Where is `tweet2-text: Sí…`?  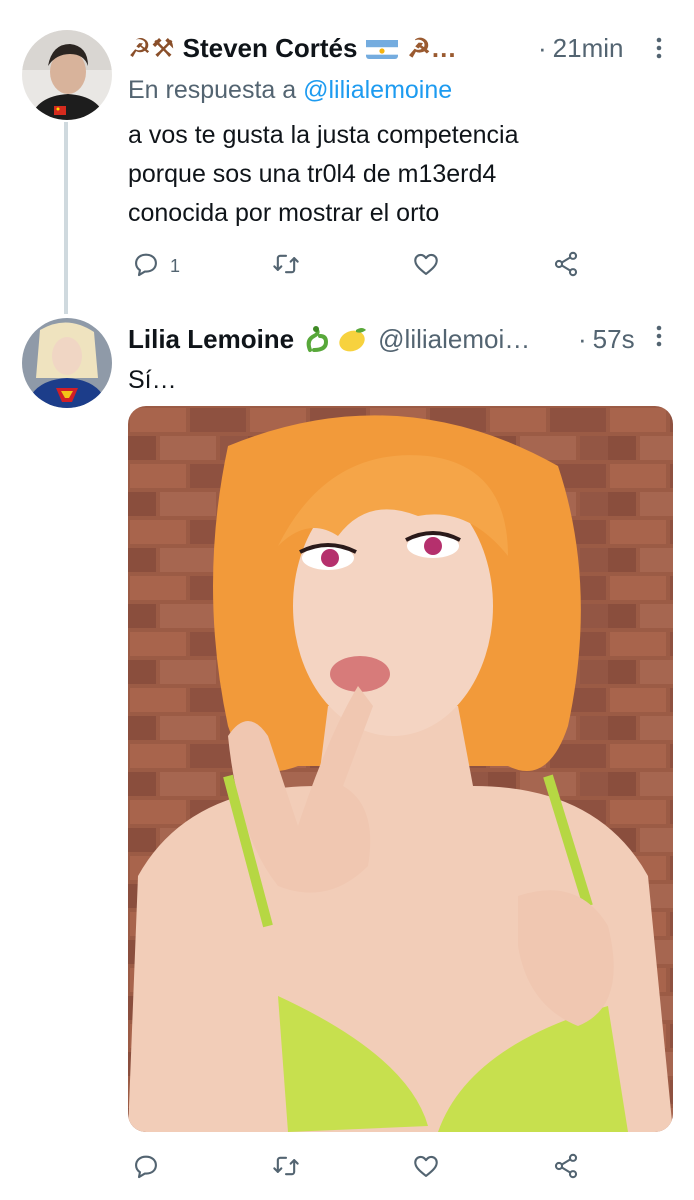
tweet2-text: Sí… is located at coordinates (152, 380).